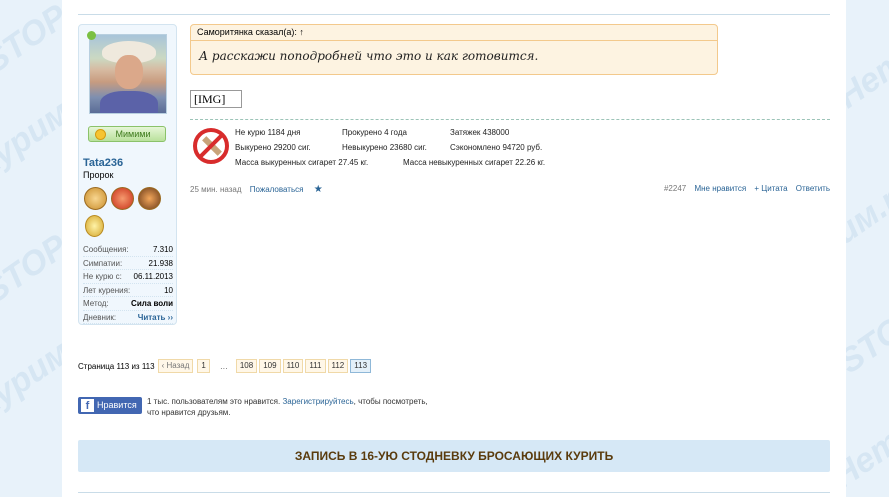 This screenshot has width=889, height=497. I want to click on sig-mass-unsmoked: Масса невыкуренных сигарет 22.26 кг., so click(474, 162).